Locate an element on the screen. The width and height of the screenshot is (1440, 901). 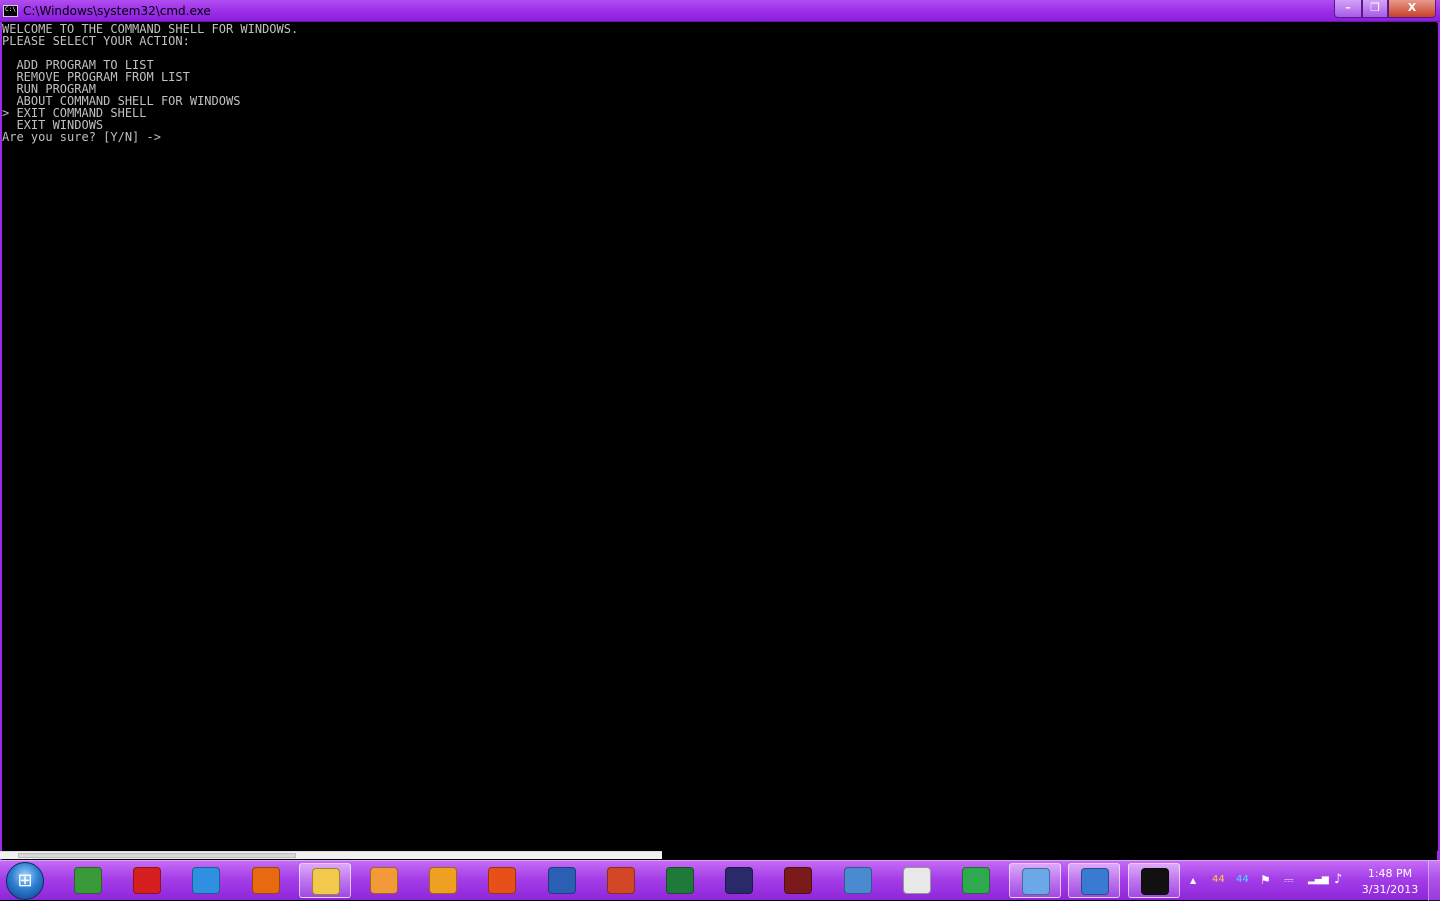
command-prompt-icon is located at coordinates (1155, 881).